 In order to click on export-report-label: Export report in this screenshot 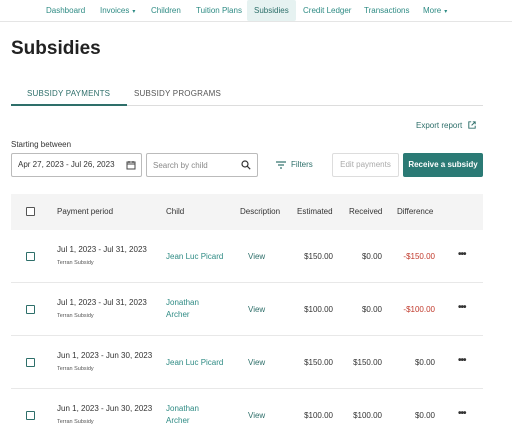, I will do `click(439, 125)`.